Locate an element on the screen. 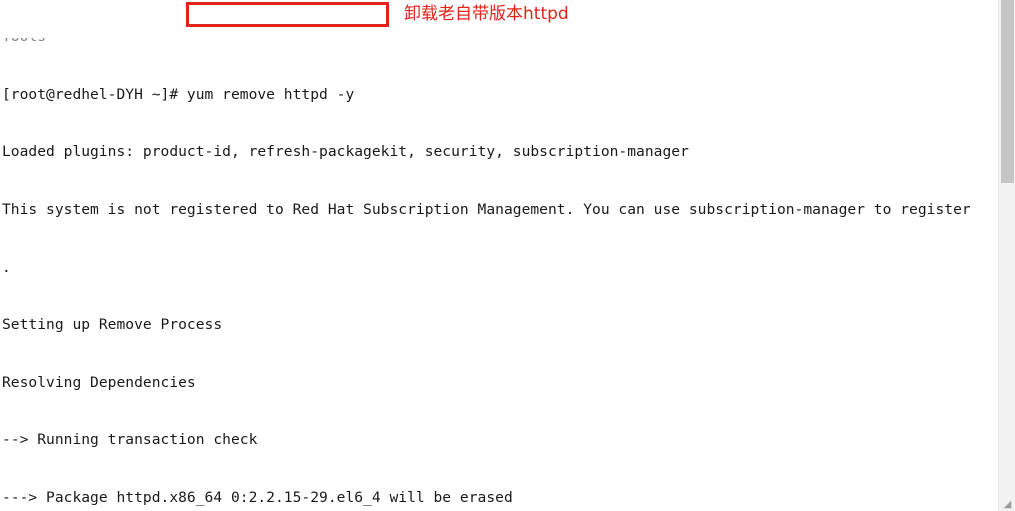  resize-grip-icon: ◢ is located at coordinates (1007, 504).